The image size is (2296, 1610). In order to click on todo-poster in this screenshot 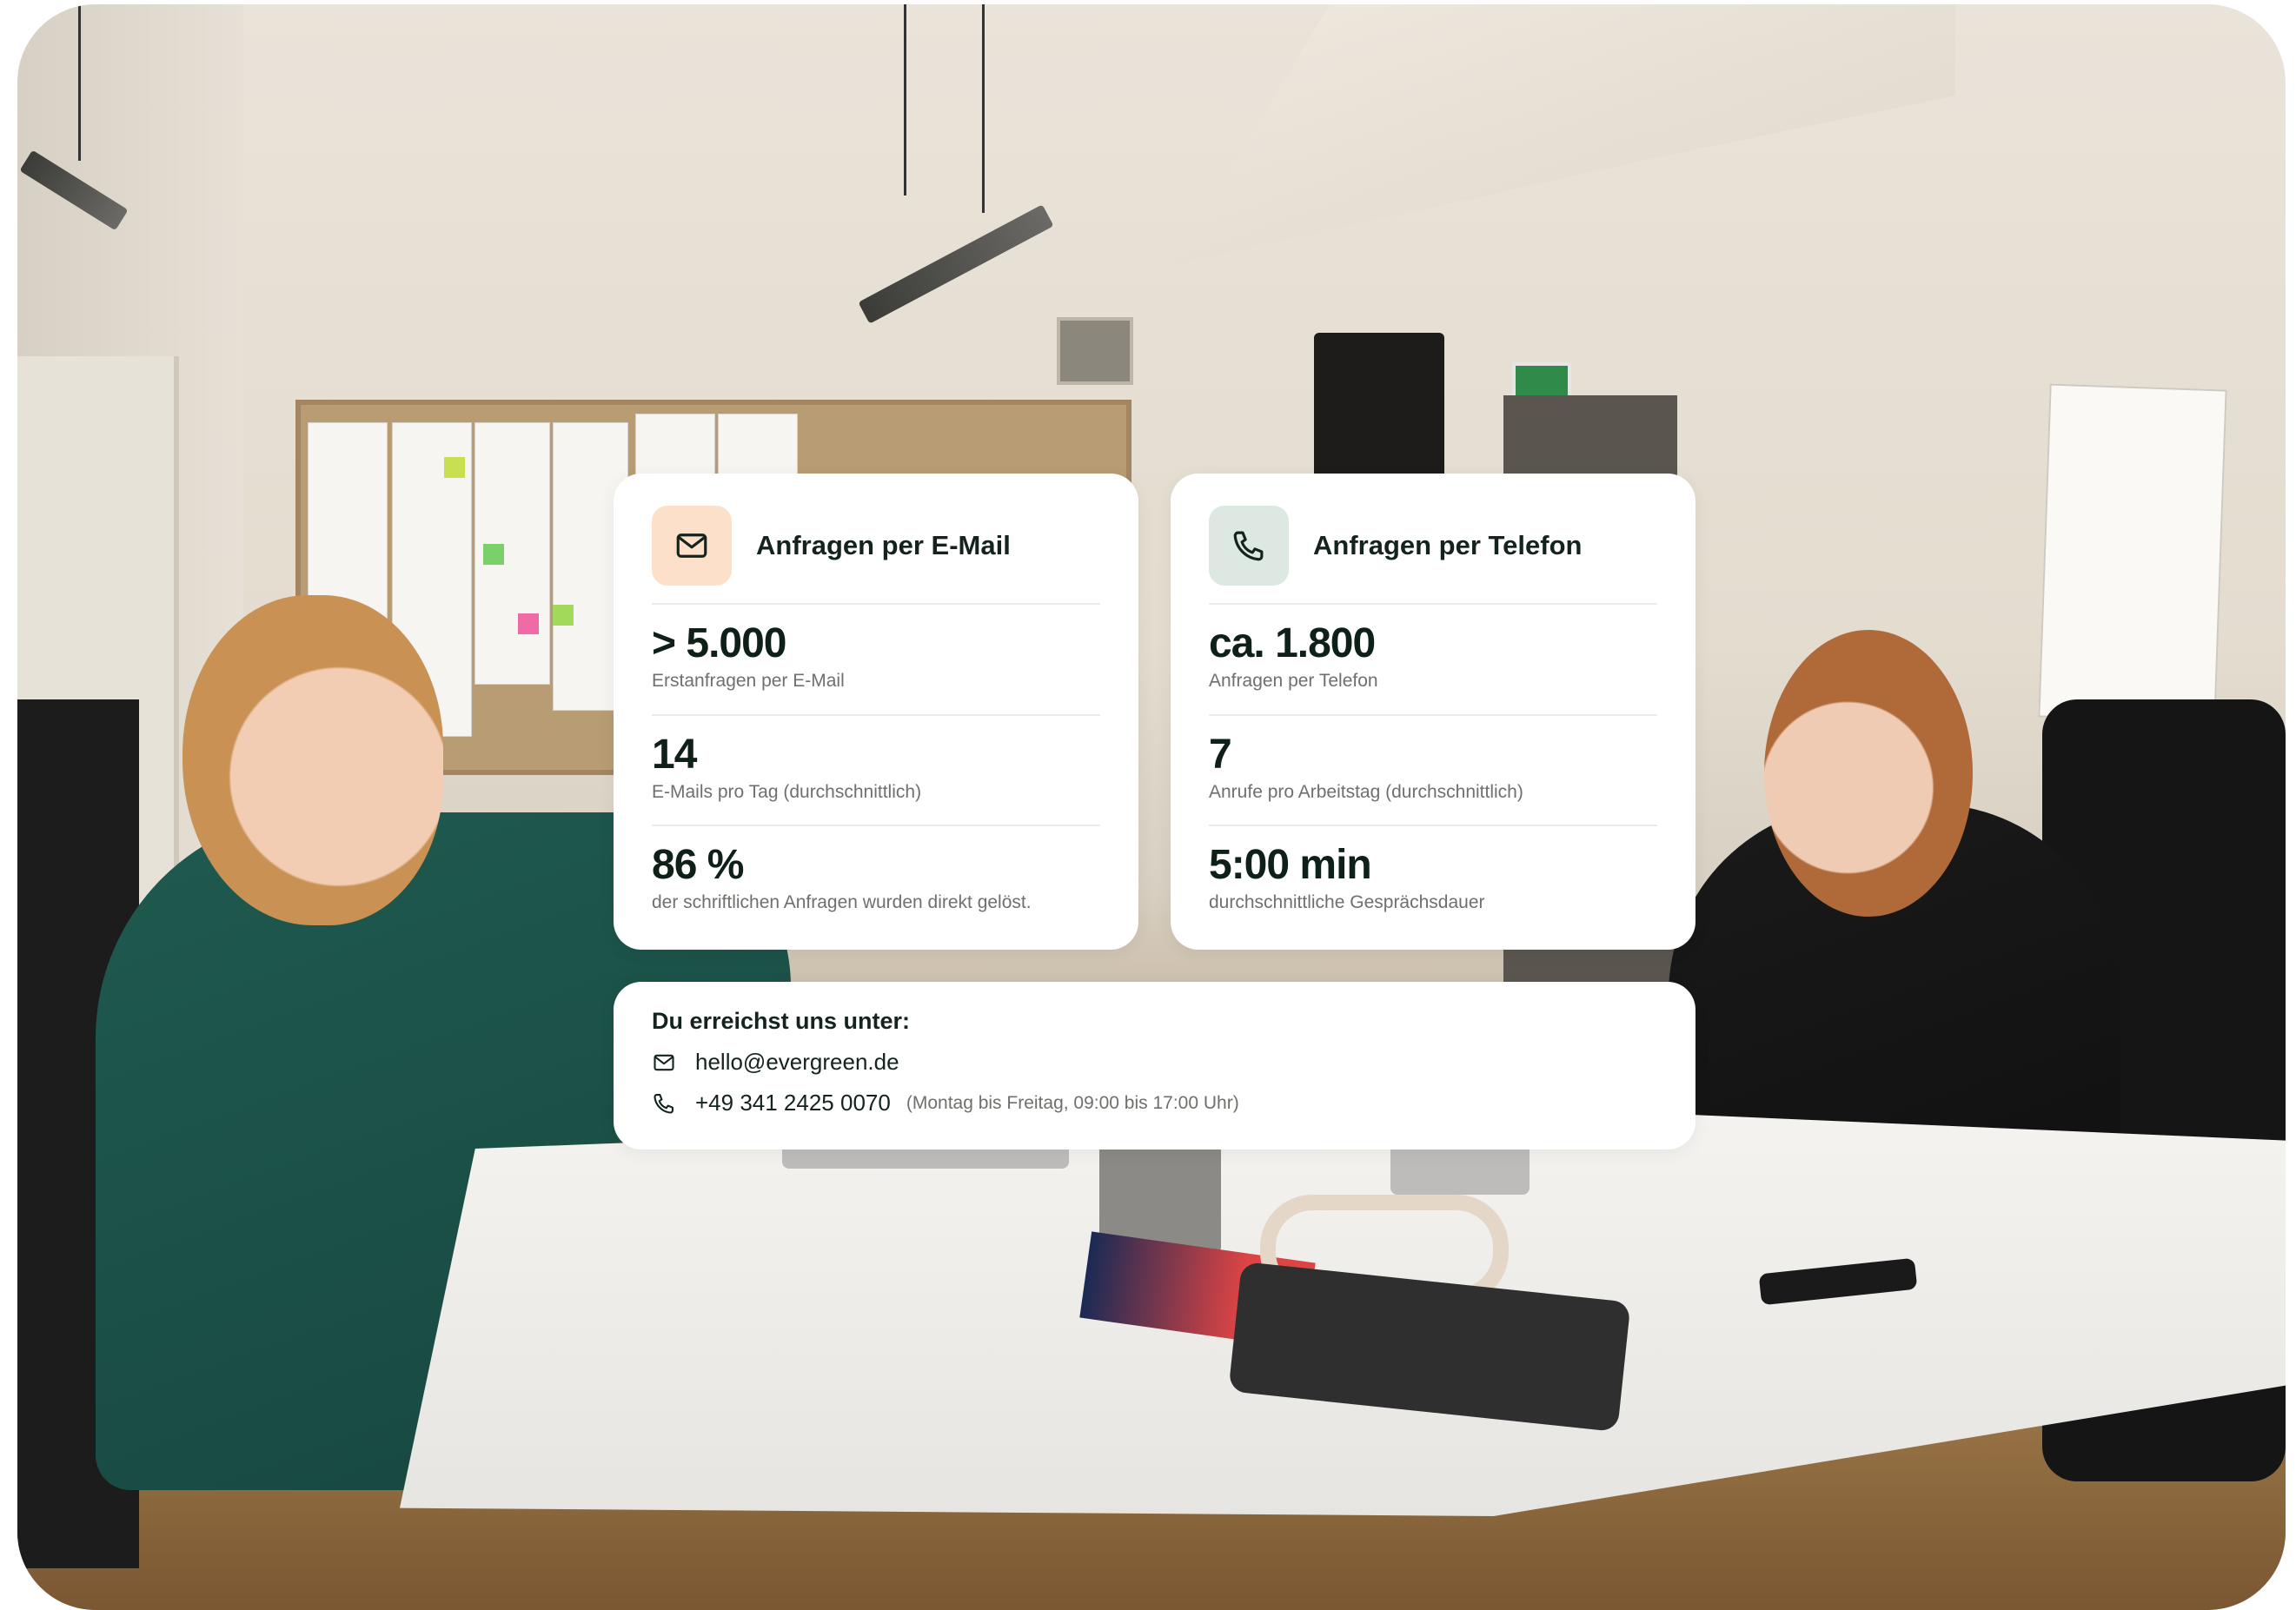, I will do `click(2132, 553)`.